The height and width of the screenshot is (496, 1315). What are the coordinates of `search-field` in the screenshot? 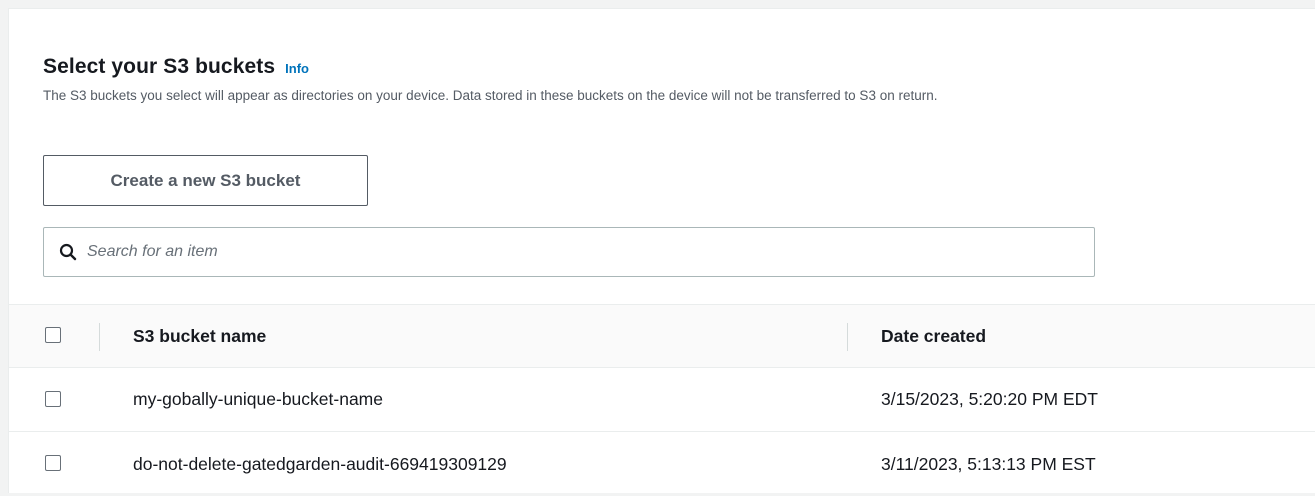 It's located at (569, 252).